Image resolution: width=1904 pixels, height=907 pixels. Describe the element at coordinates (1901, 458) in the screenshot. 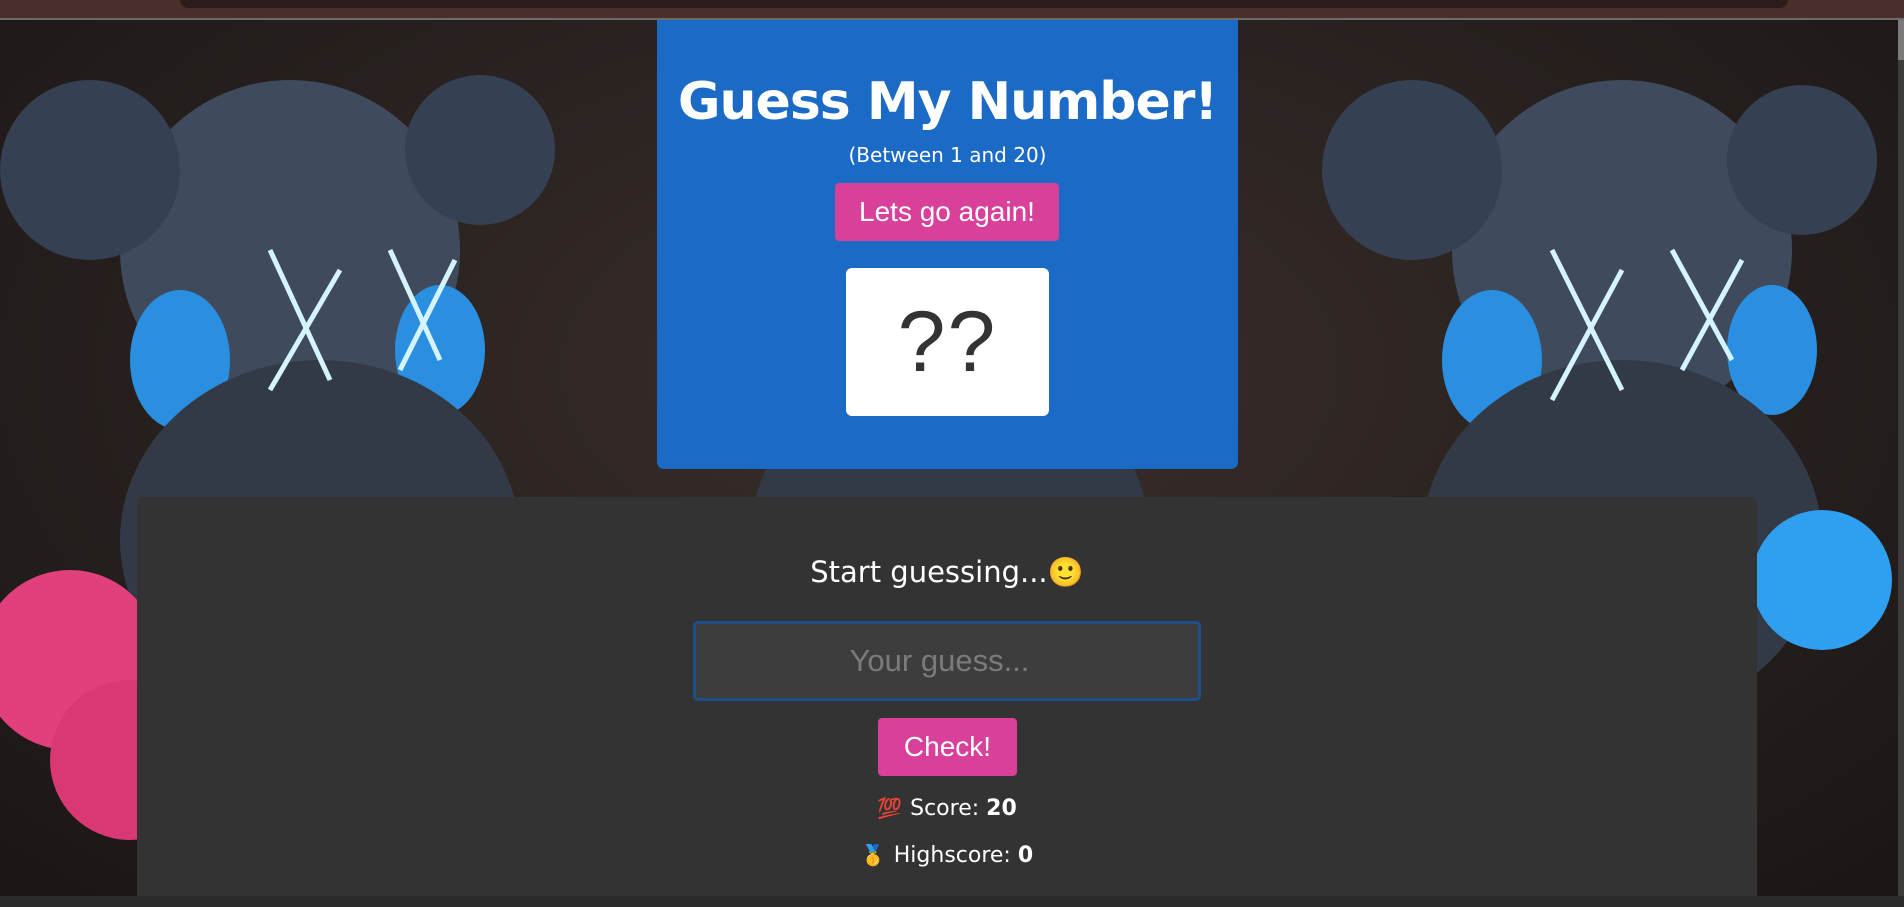

I see `page-scrollbar` at that location.